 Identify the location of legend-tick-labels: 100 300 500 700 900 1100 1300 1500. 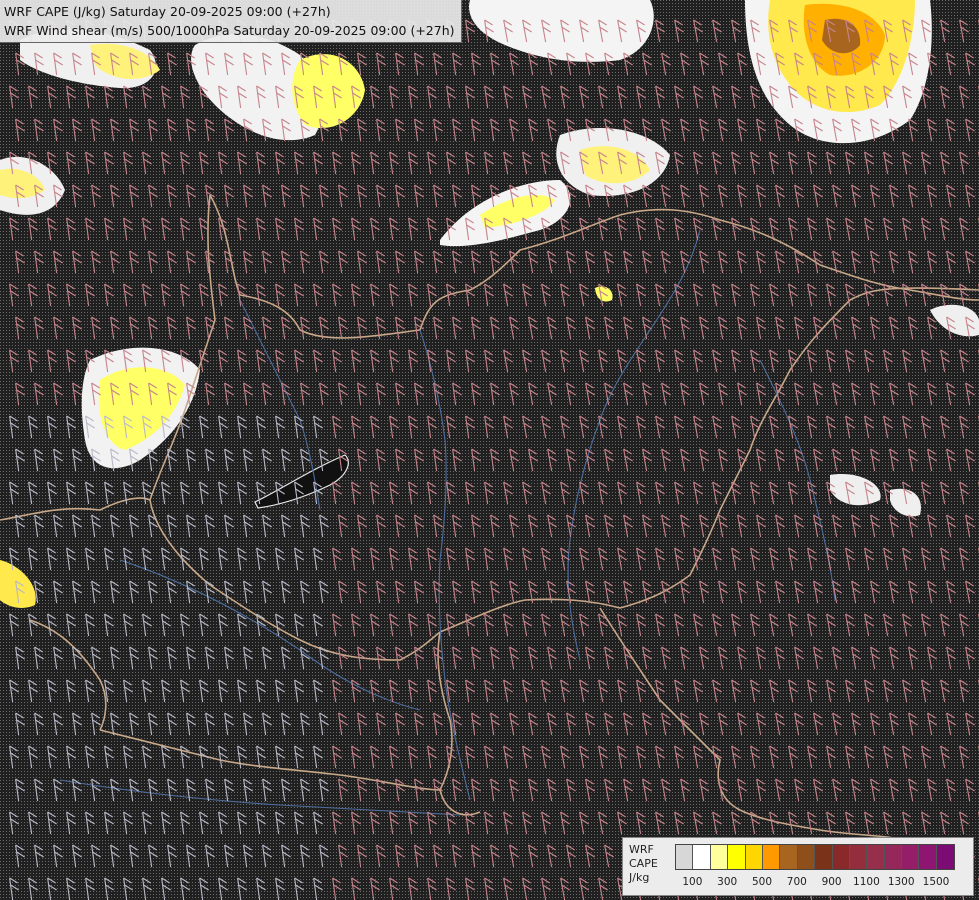
(820, 883).